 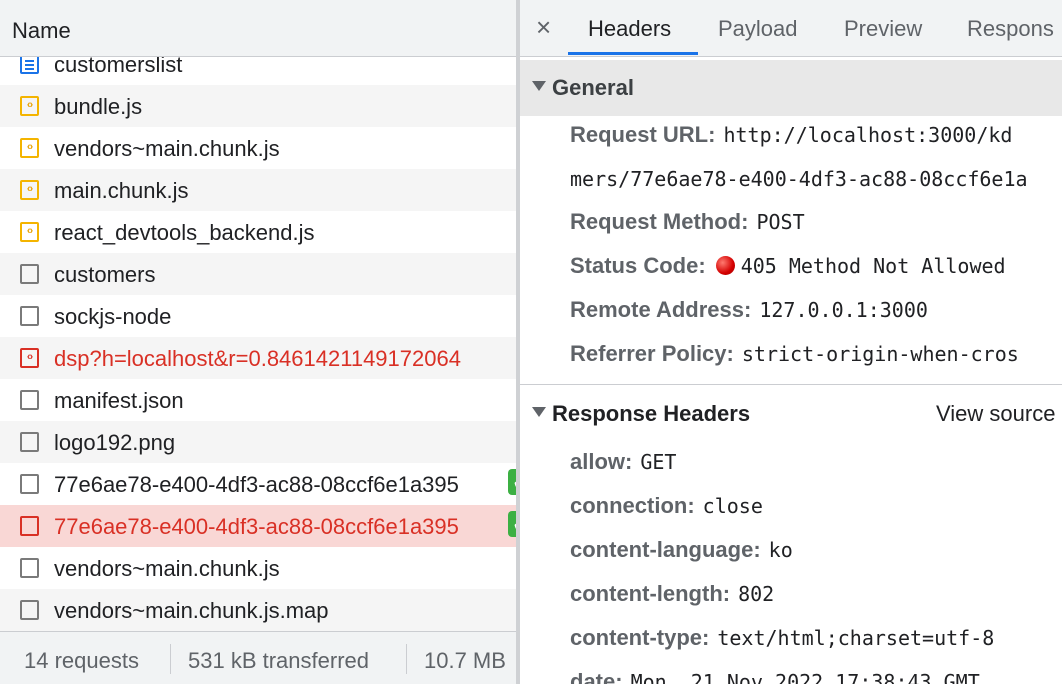 What do you see at coordinates (593, 87) in the screenshot?
I see `general-section-title: General` at bounding box center [593, 87].